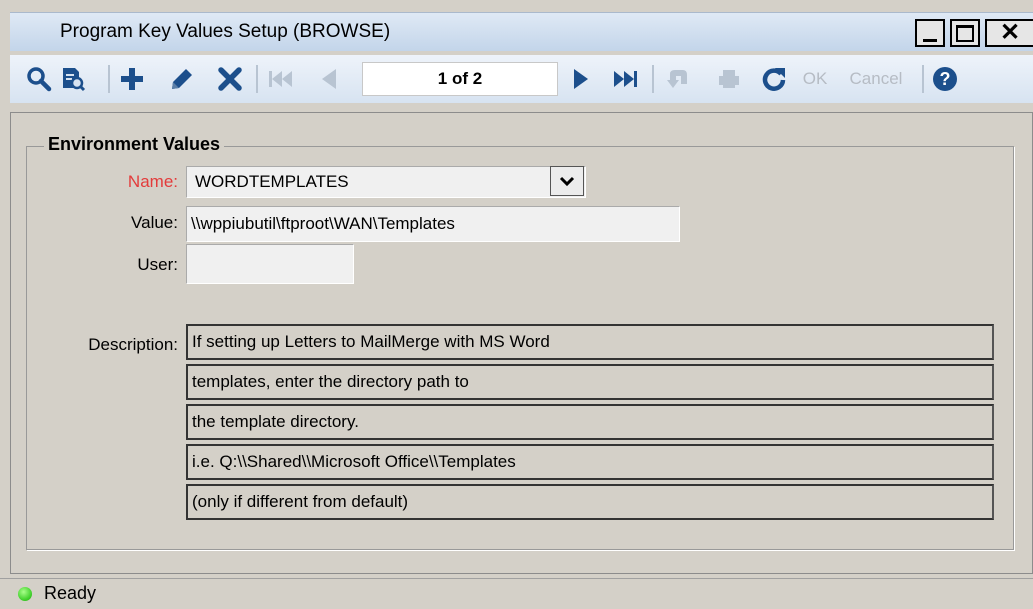  What do you see at coordinates (590, 382) in the screenshot?
I see `description-line: templates, enter the directory path to` at bounding box center [590, 382].